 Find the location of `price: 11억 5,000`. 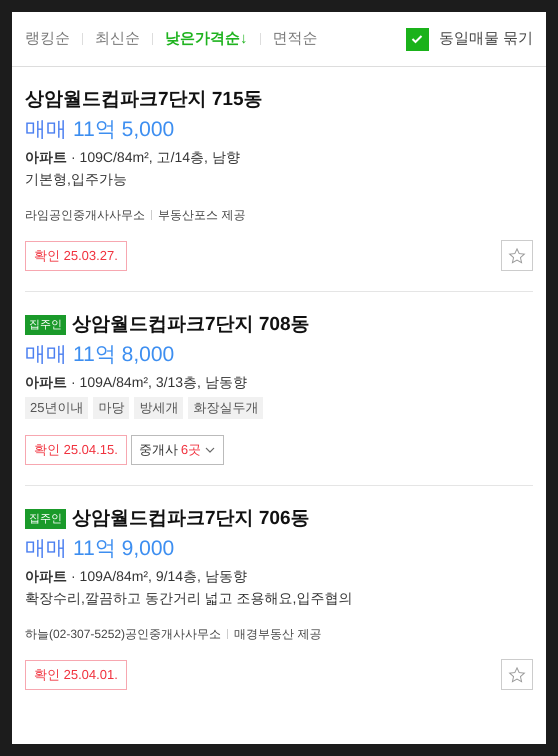

price: 11억 5,000 is located at coordinates (123, 130).